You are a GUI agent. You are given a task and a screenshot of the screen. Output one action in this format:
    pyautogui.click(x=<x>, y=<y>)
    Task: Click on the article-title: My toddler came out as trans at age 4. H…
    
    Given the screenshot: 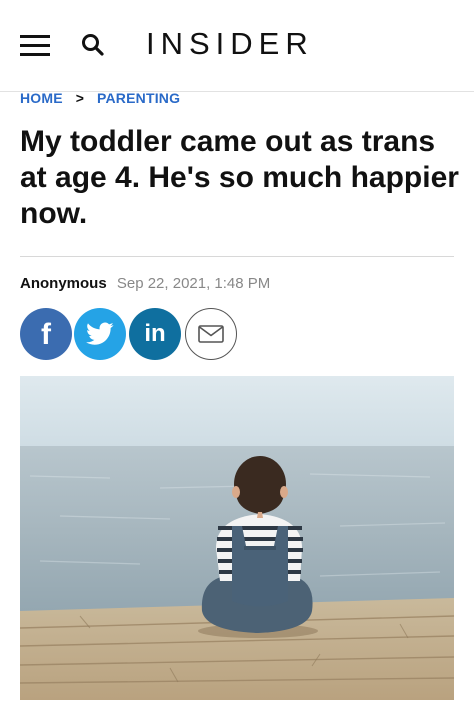 What is the action you would take?
    pyautogui.click(x=239, y=177)
    